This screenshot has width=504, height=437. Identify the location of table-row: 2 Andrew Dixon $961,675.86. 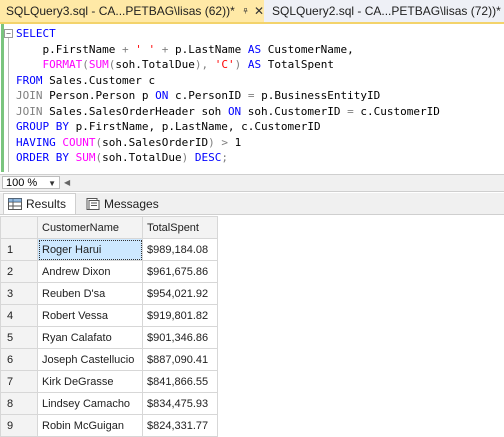
(109, 271).